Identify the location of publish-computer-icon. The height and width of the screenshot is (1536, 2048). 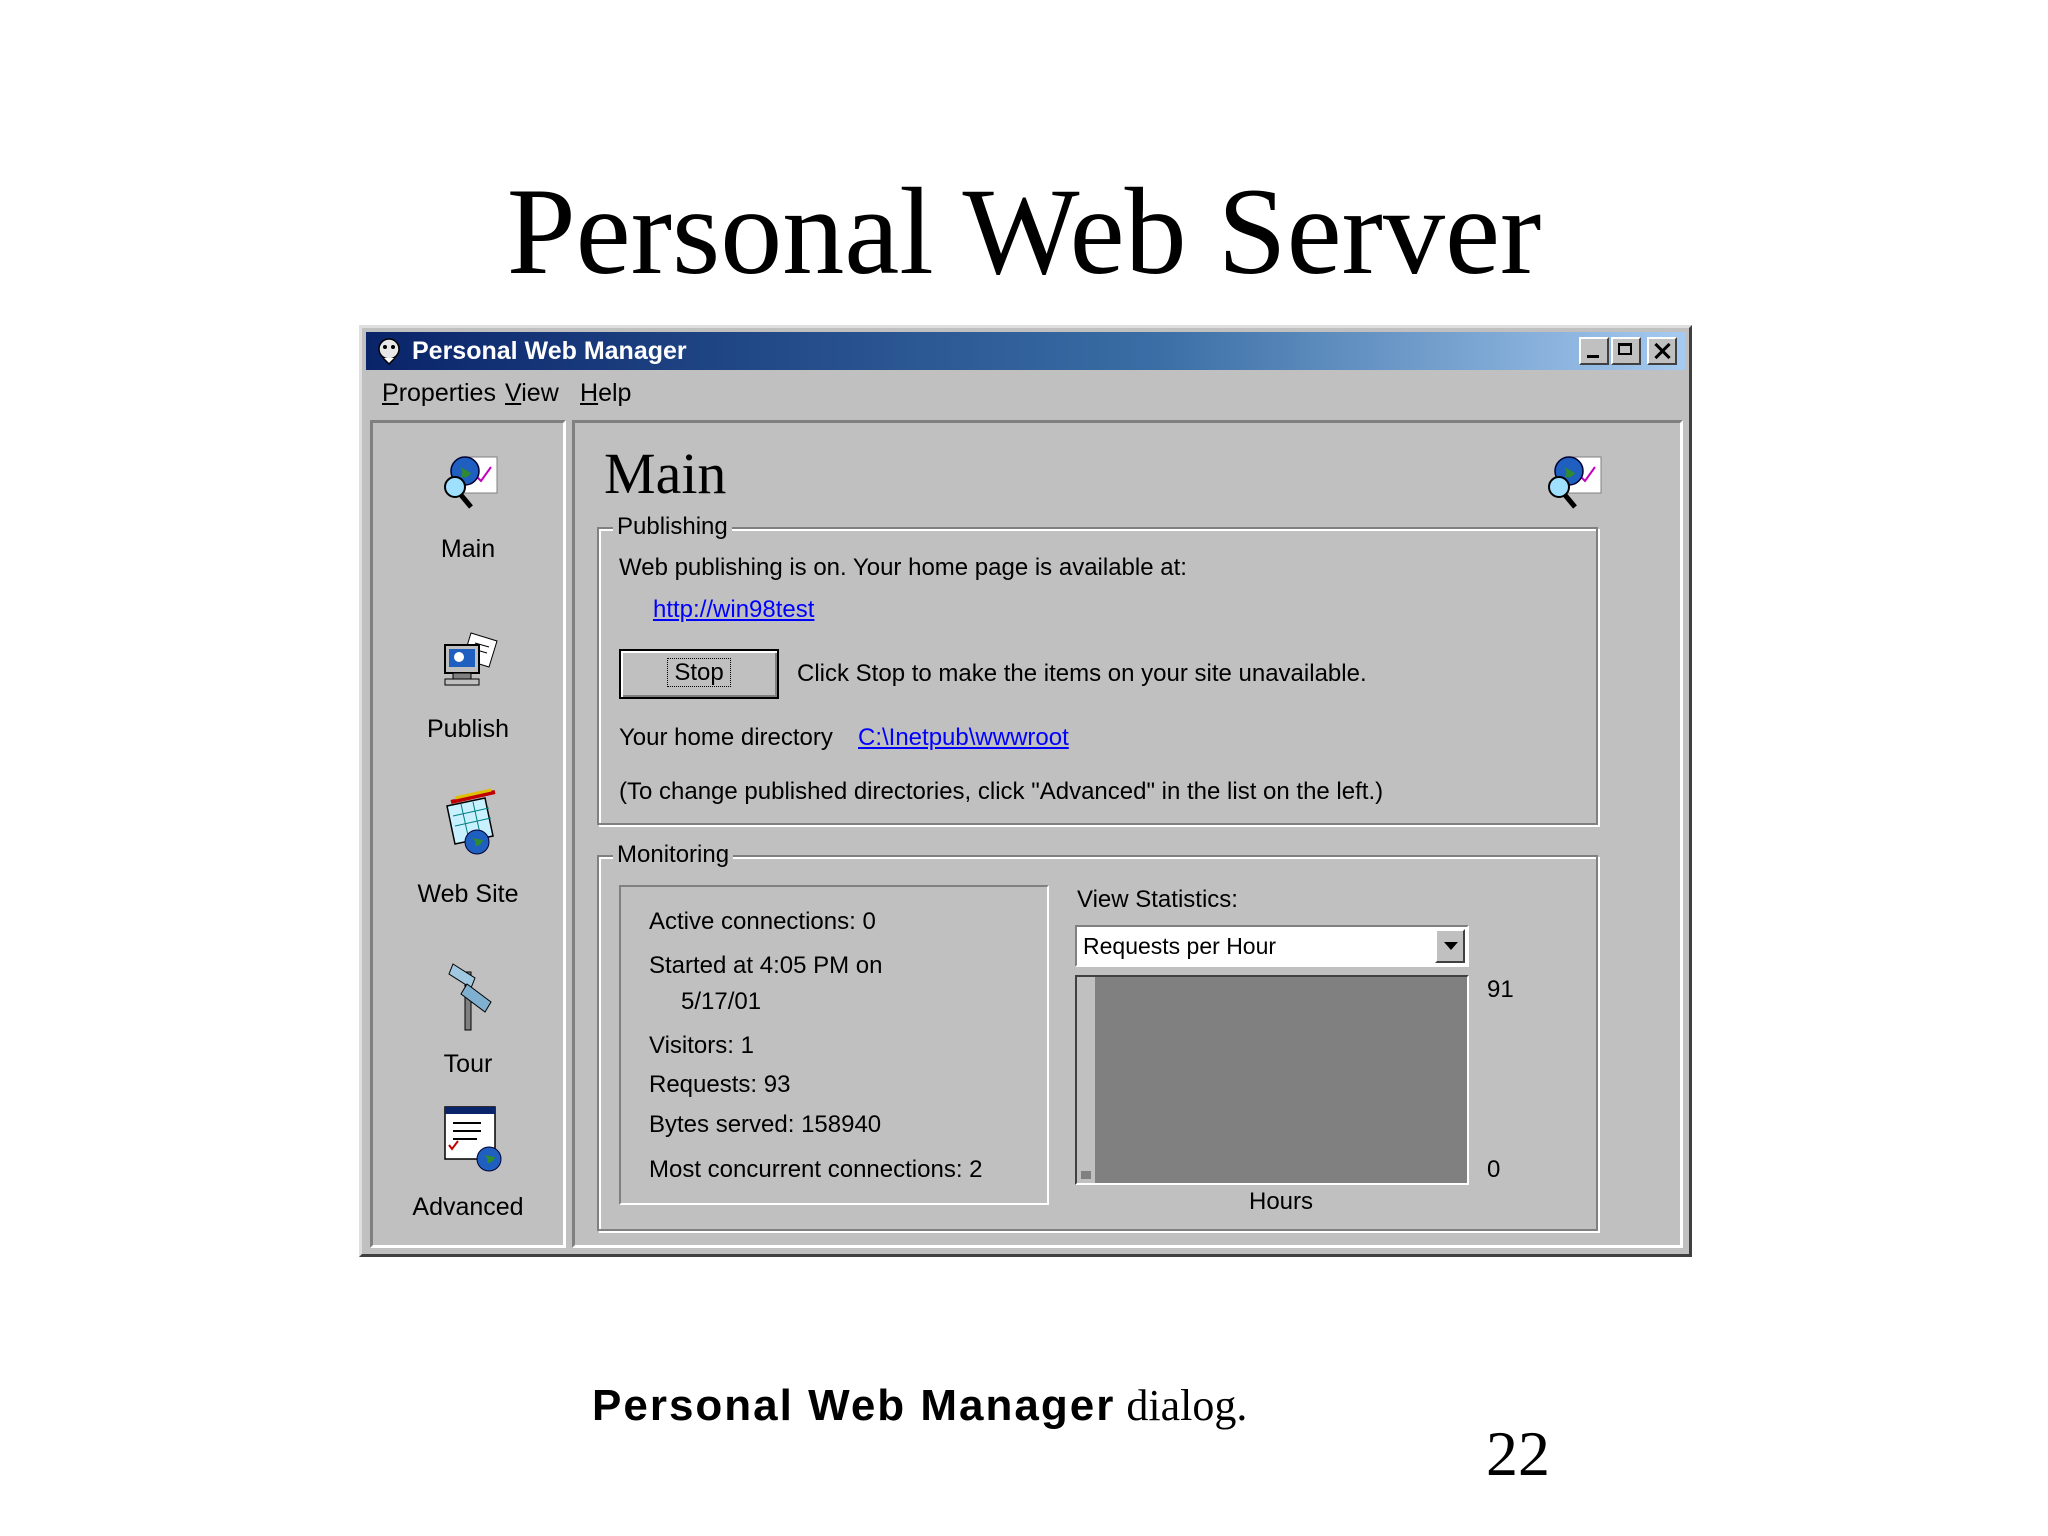
(471, 659).